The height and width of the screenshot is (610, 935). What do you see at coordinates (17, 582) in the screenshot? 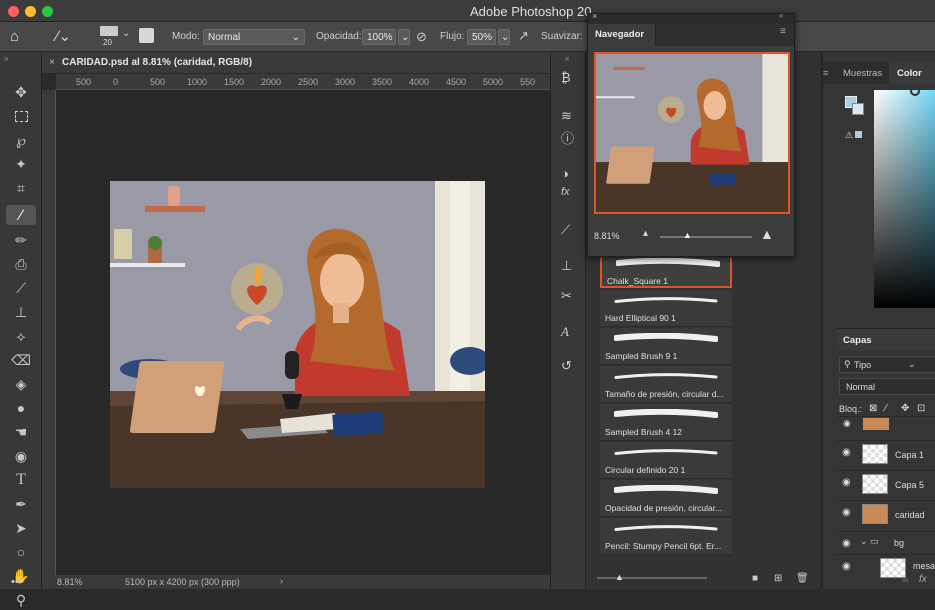
I see `more-tools-icon: •••` at bounding box center [17, 582].